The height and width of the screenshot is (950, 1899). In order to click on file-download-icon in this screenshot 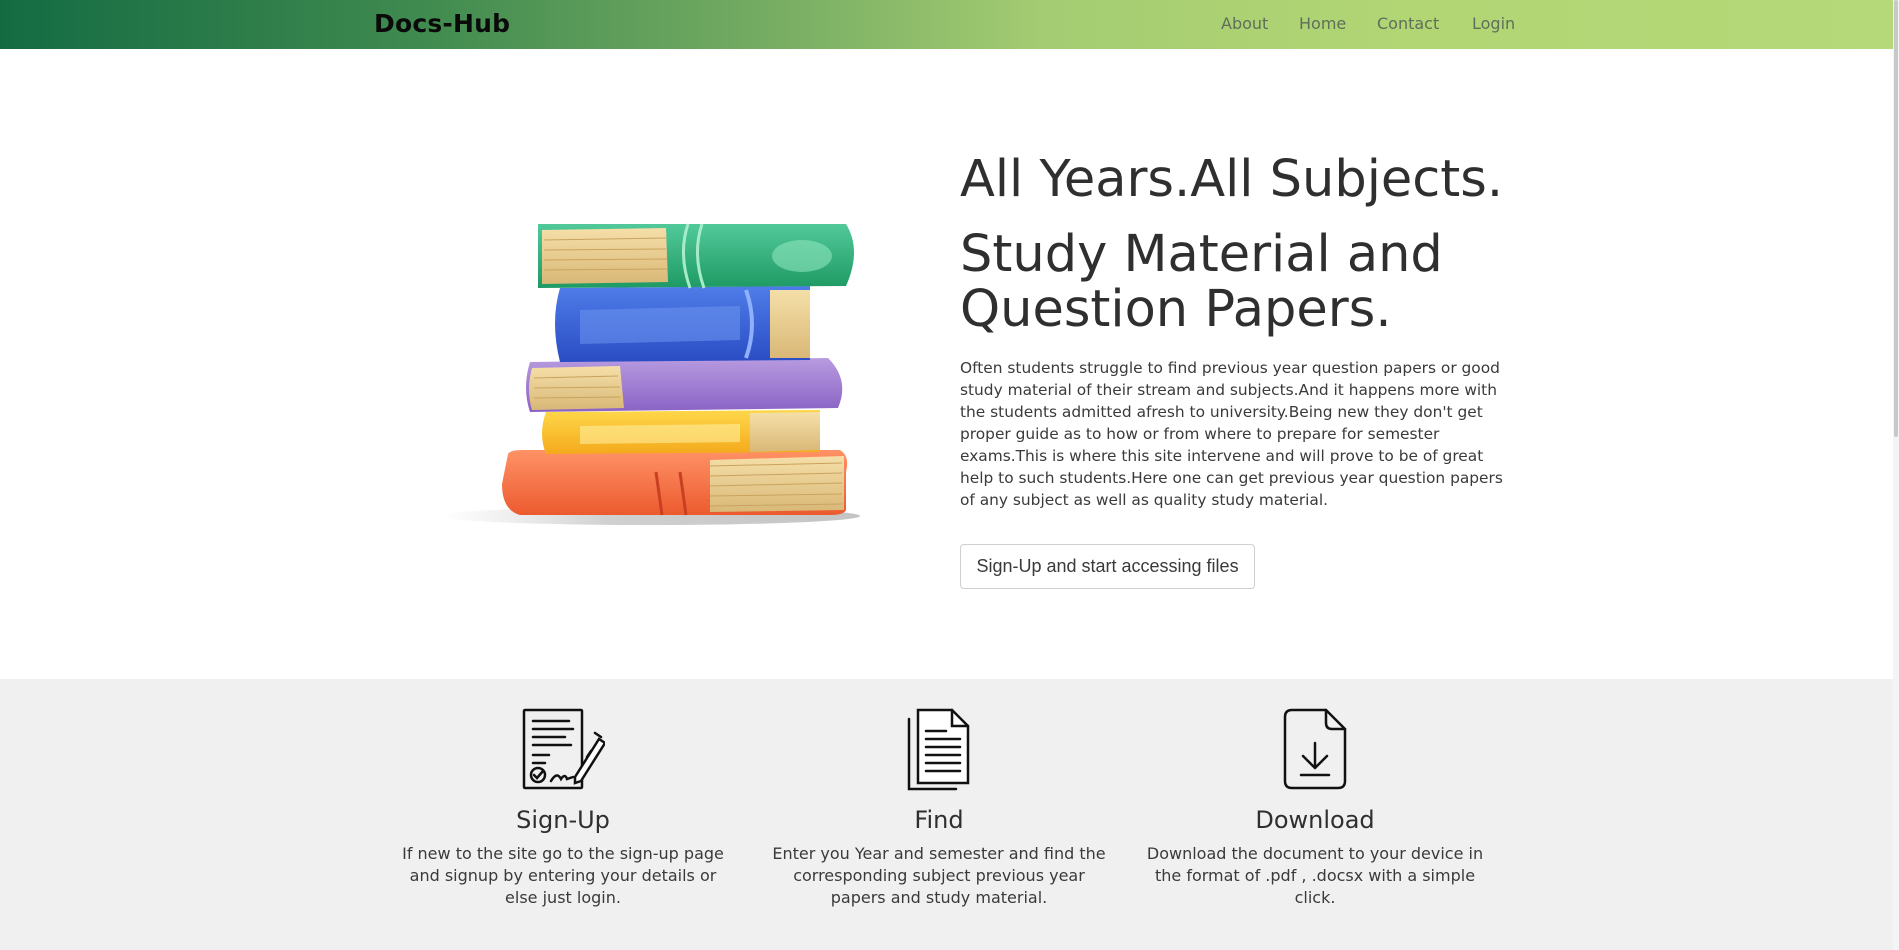, I will do `click(1315, 749)`.